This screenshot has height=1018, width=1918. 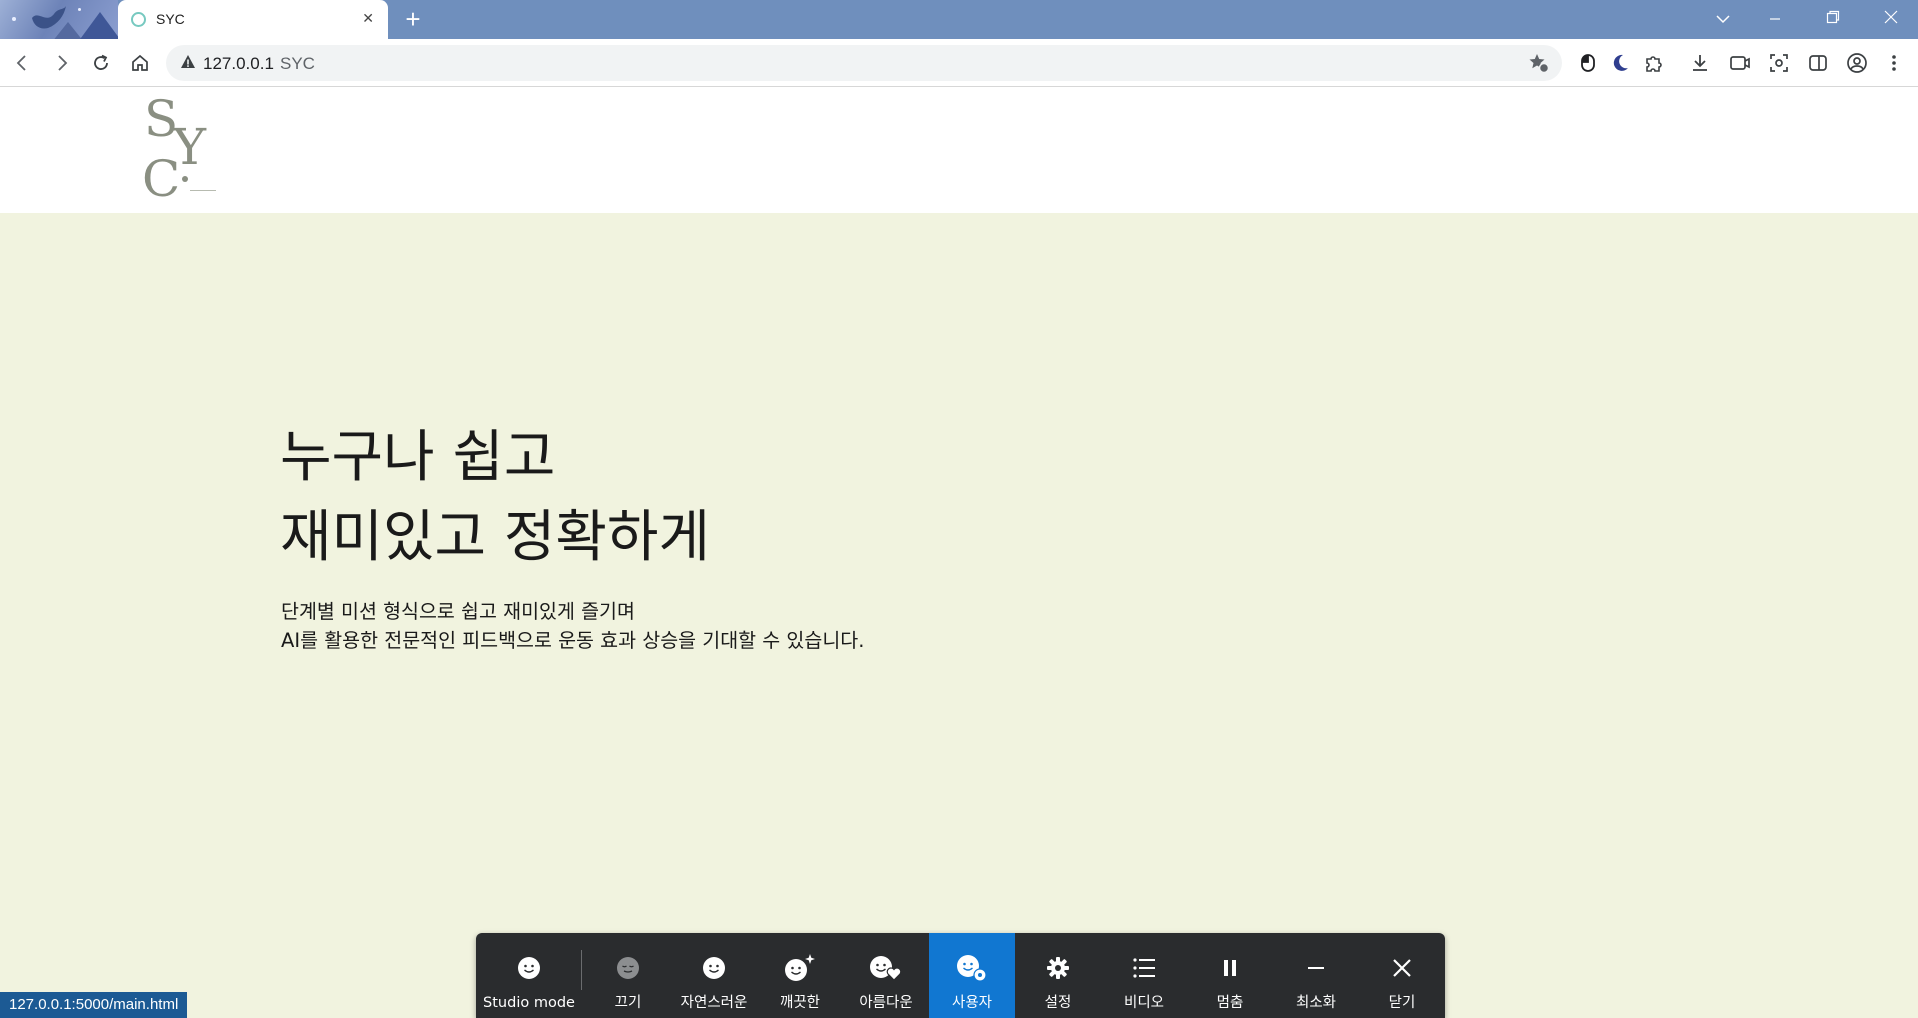 What do you see at coordinates (581, 970) in the screenshot?
I see `toolbar-divider` at bounding box center [581, 970].